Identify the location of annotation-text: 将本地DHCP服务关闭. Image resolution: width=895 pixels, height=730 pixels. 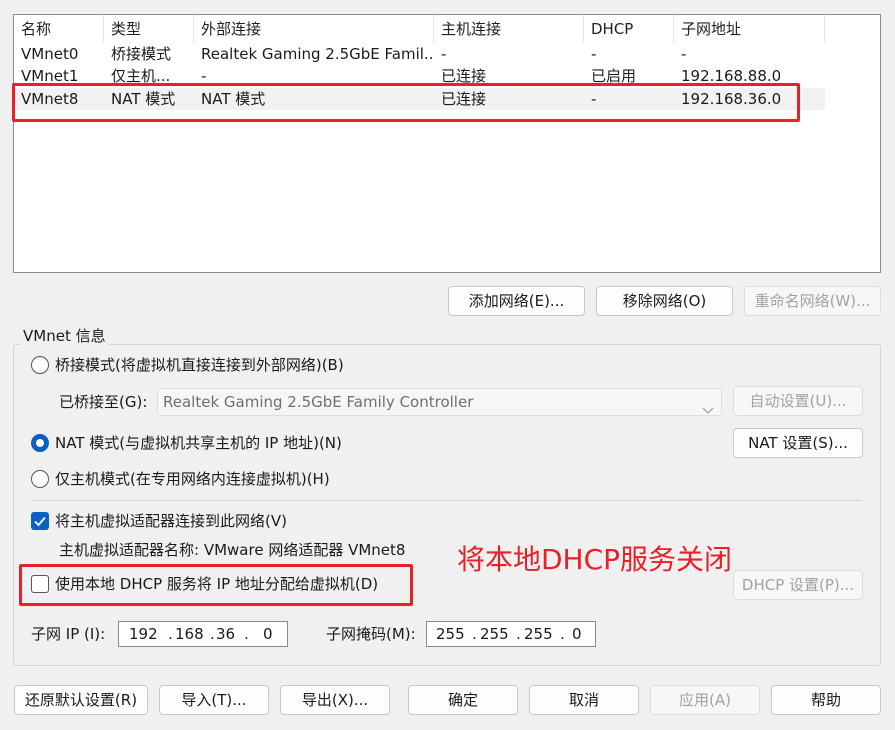
(595, 559).